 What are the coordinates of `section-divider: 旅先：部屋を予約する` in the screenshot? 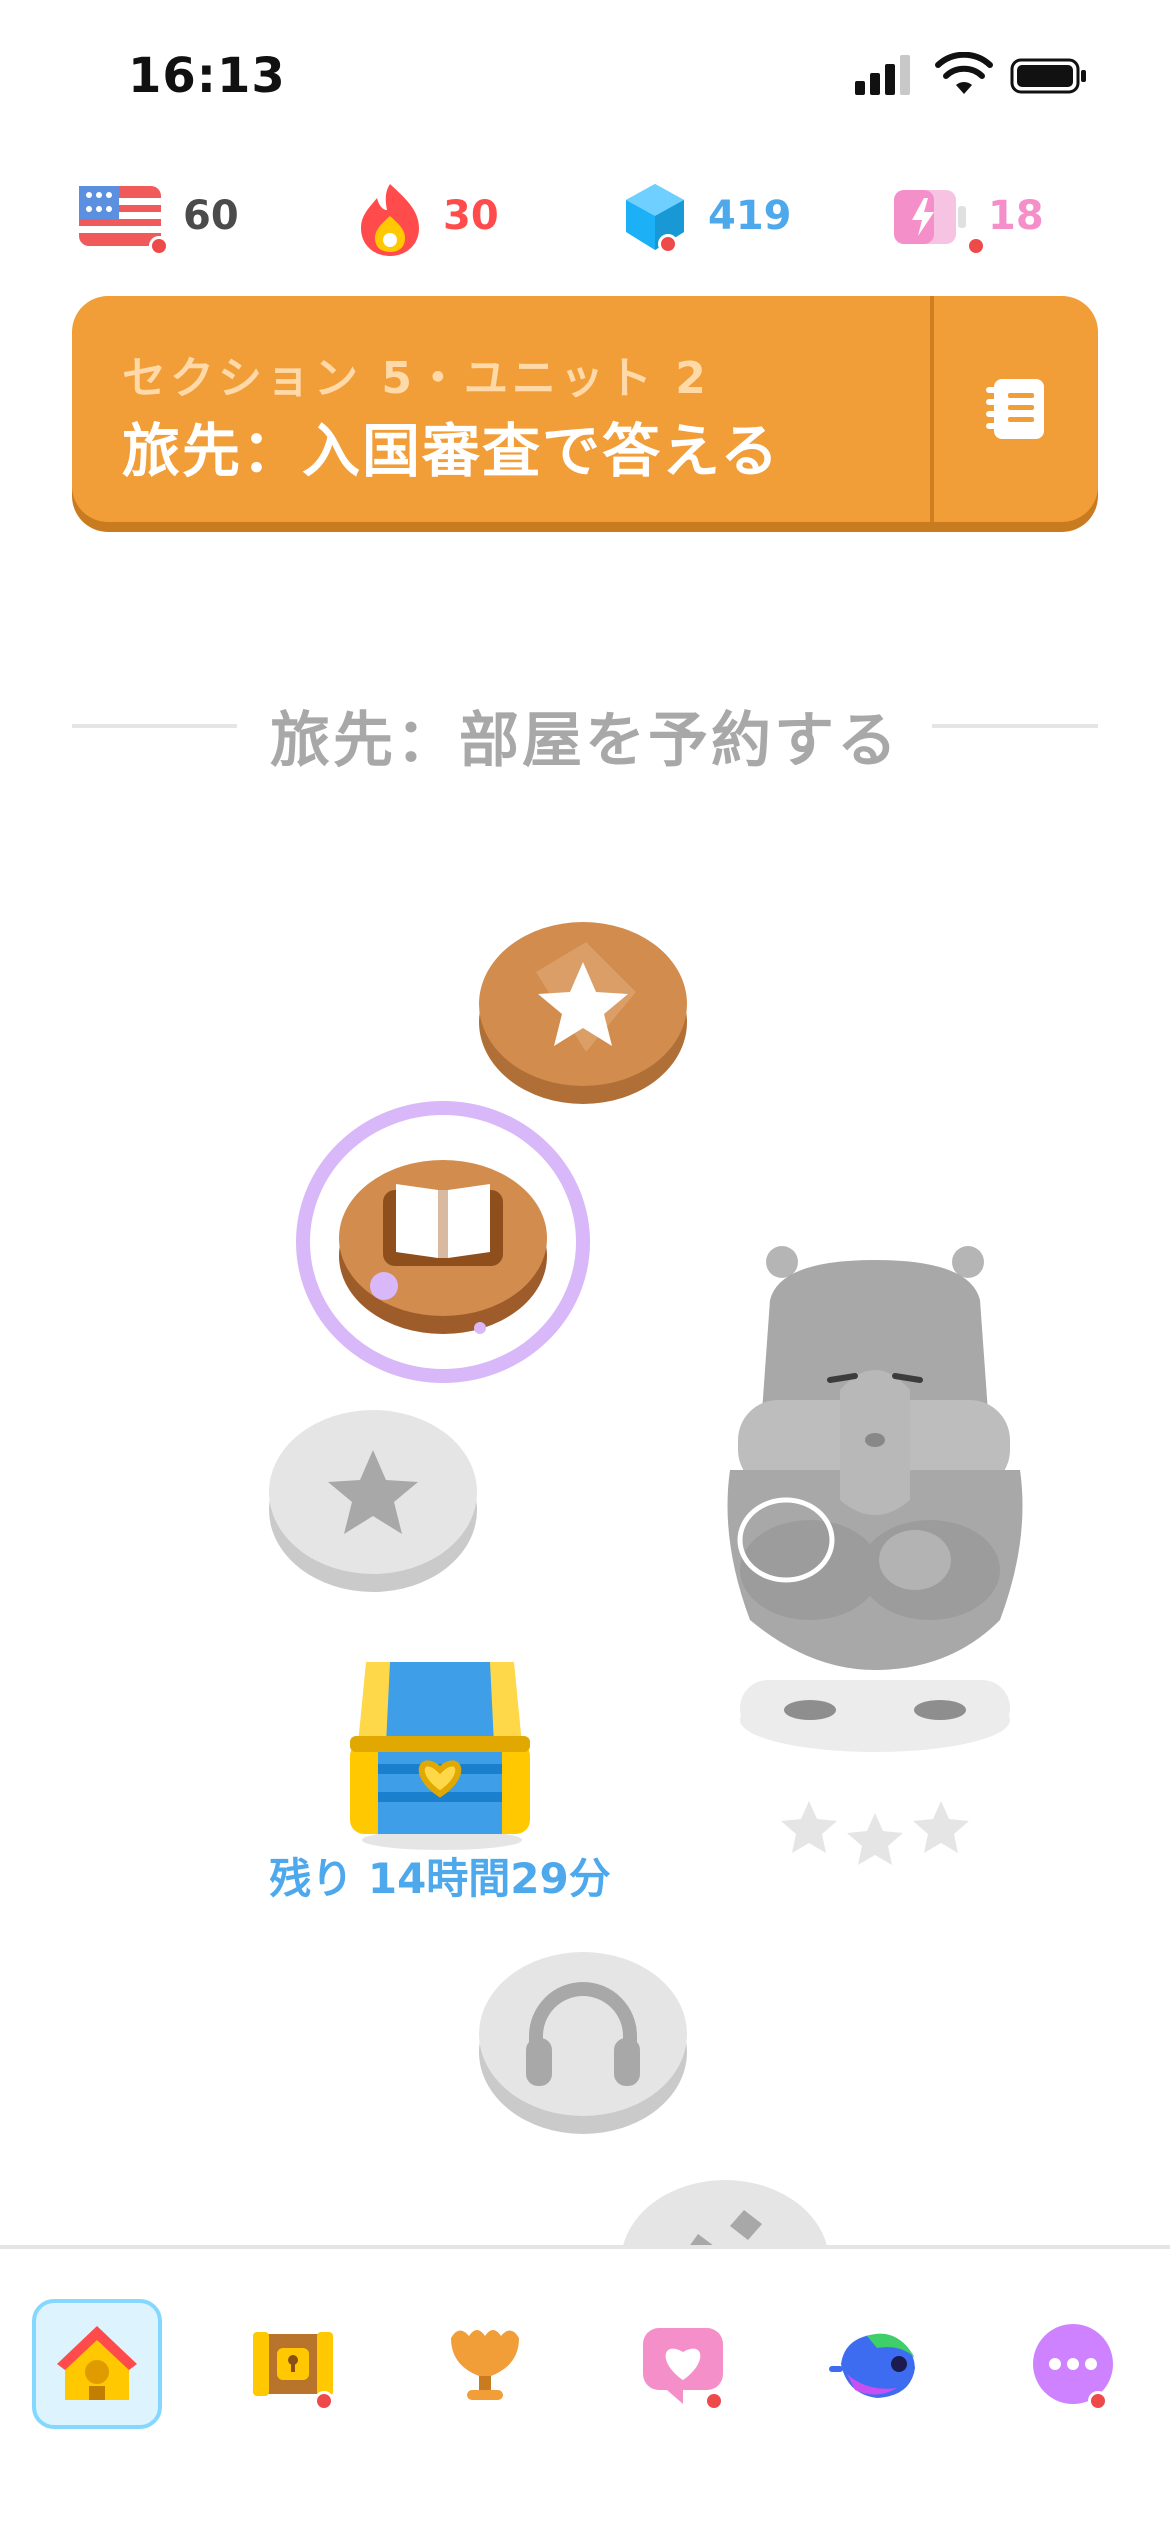 It's located at (585, 730).